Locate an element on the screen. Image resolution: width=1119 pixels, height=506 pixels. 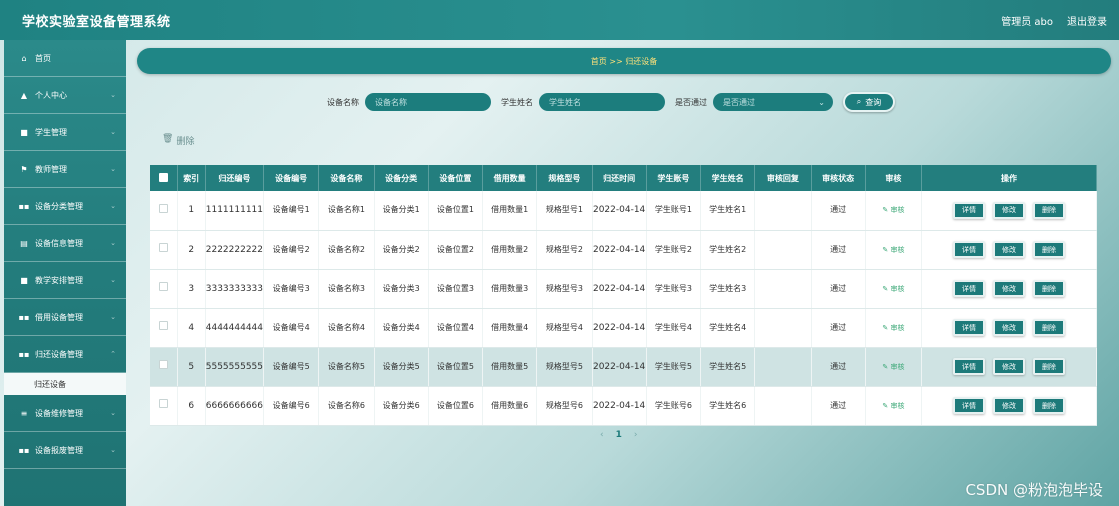
sidebar-item-label: 教师管理 is located at coordinates (51, 169).